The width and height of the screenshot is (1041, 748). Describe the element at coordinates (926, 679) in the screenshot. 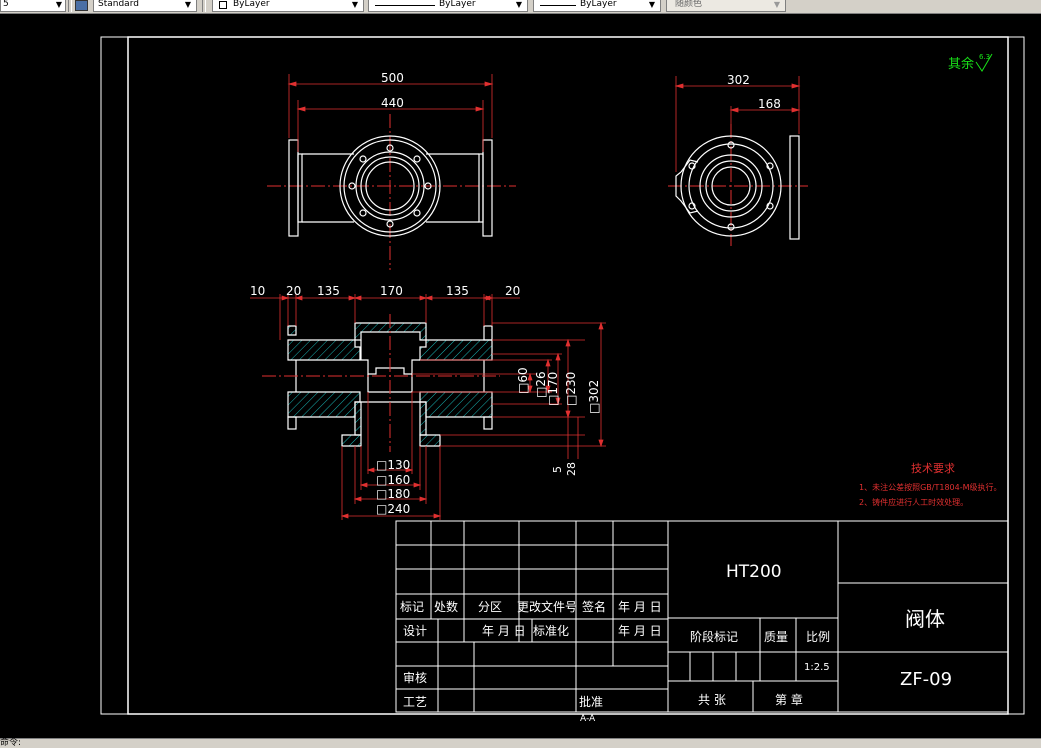

I see `tb-drawing-no: ZF-09` at that location.